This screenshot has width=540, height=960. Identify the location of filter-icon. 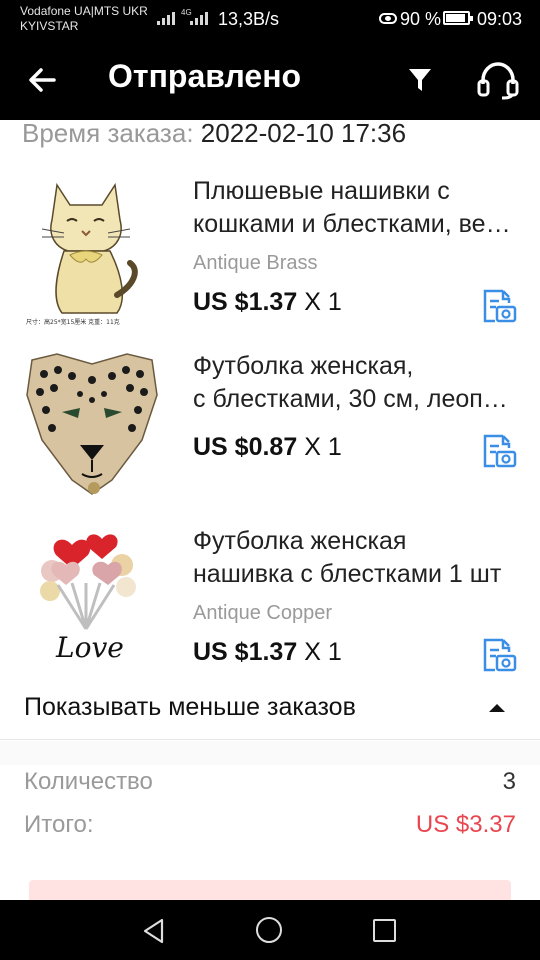
(420, 80).